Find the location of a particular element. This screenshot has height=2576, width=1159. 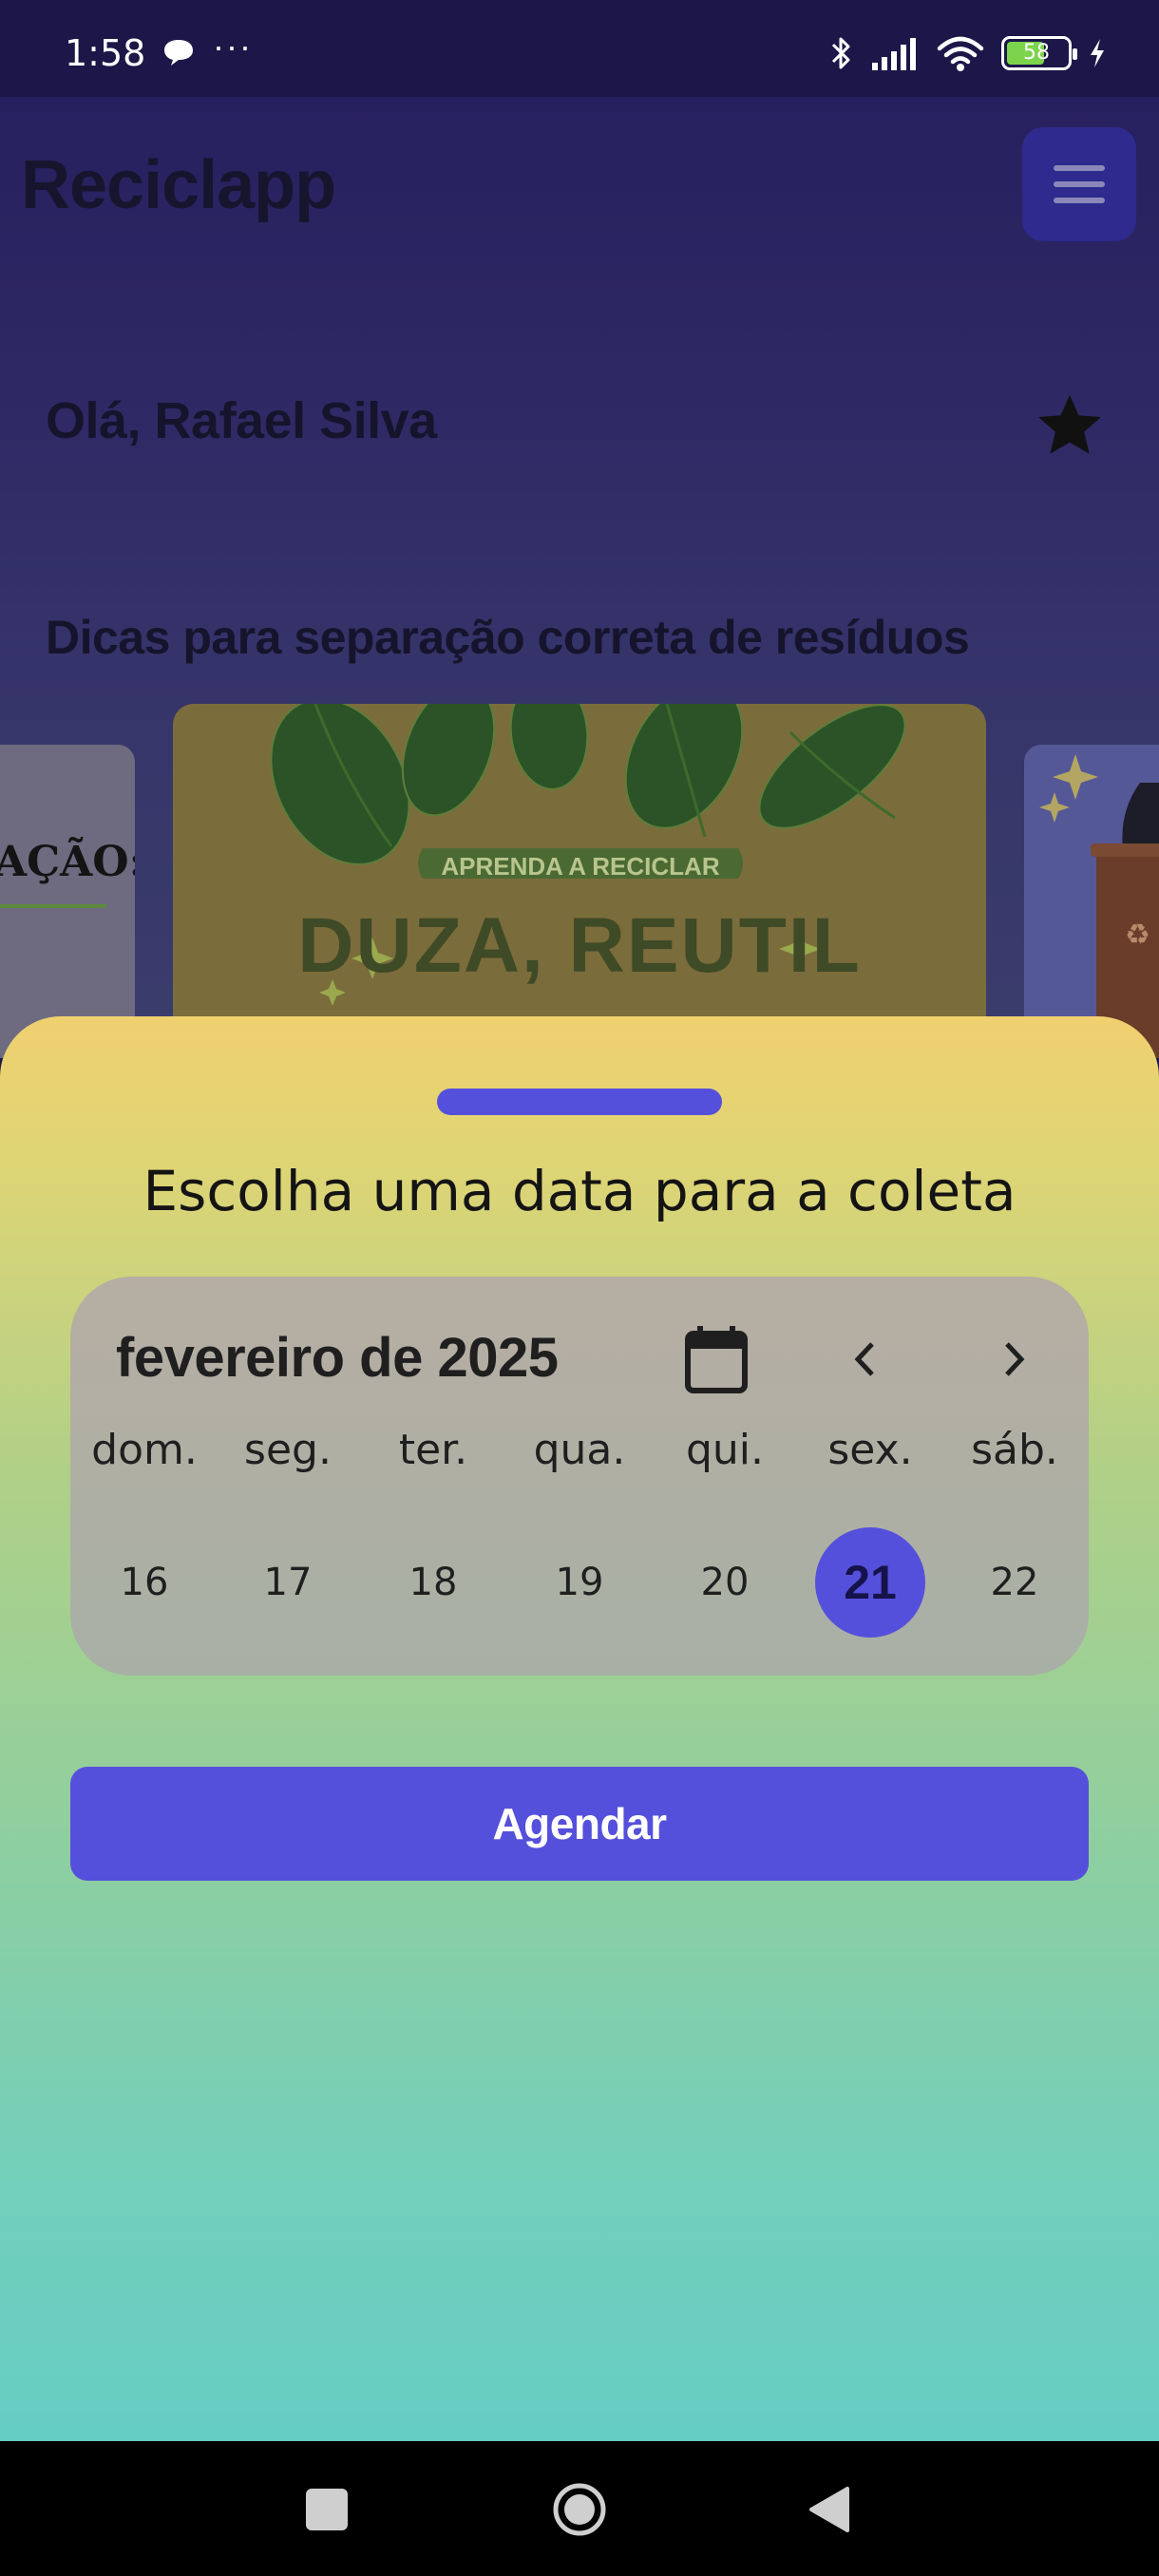

week-days-row: 16 17 18 19 20 21 22 is located at coordinates (579, 1582).